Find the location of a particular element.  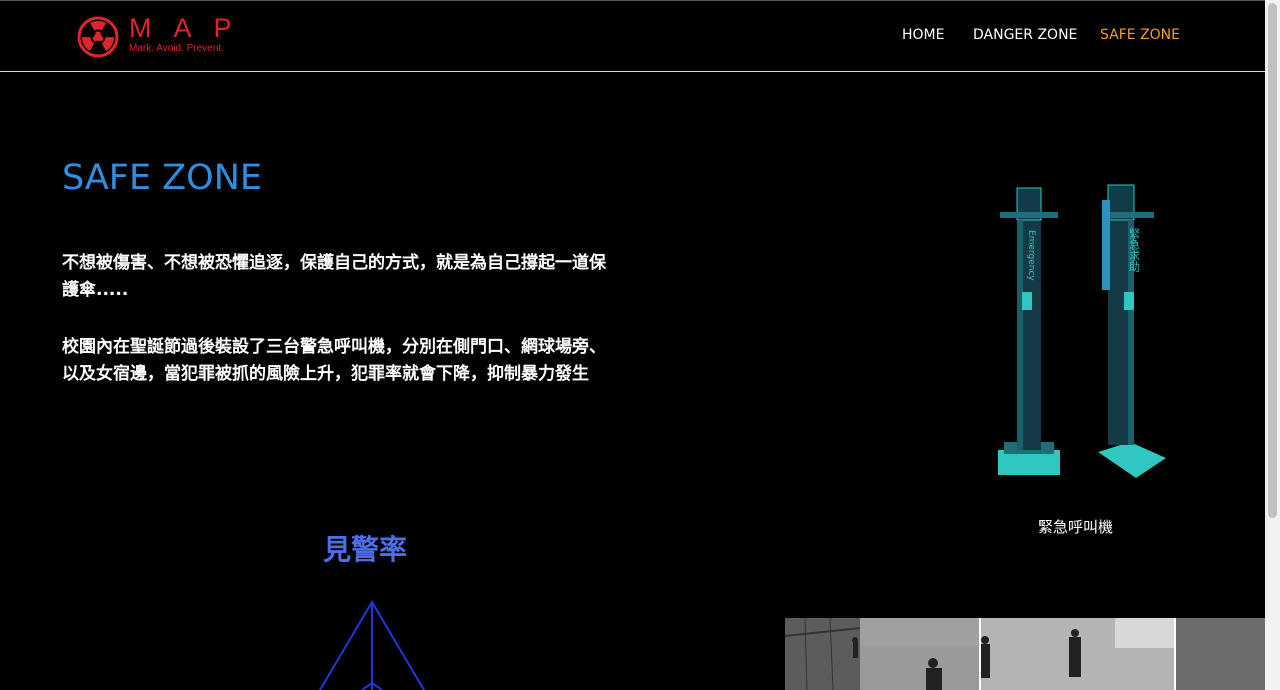

main-nav: HOME DANGER ZONE SAFE ZONE is located at coordinates (632, 37).